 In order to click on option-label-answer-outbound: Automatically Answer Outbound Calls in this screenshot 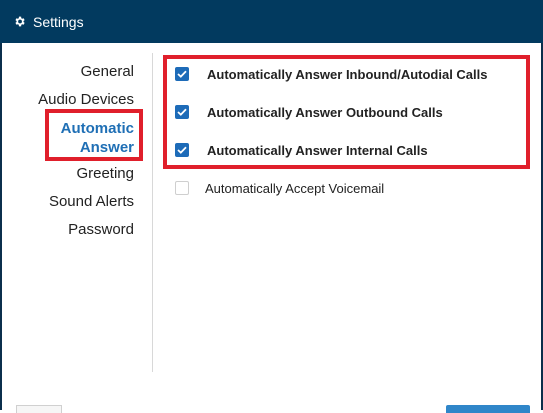, I will do `click(325, 112)`.